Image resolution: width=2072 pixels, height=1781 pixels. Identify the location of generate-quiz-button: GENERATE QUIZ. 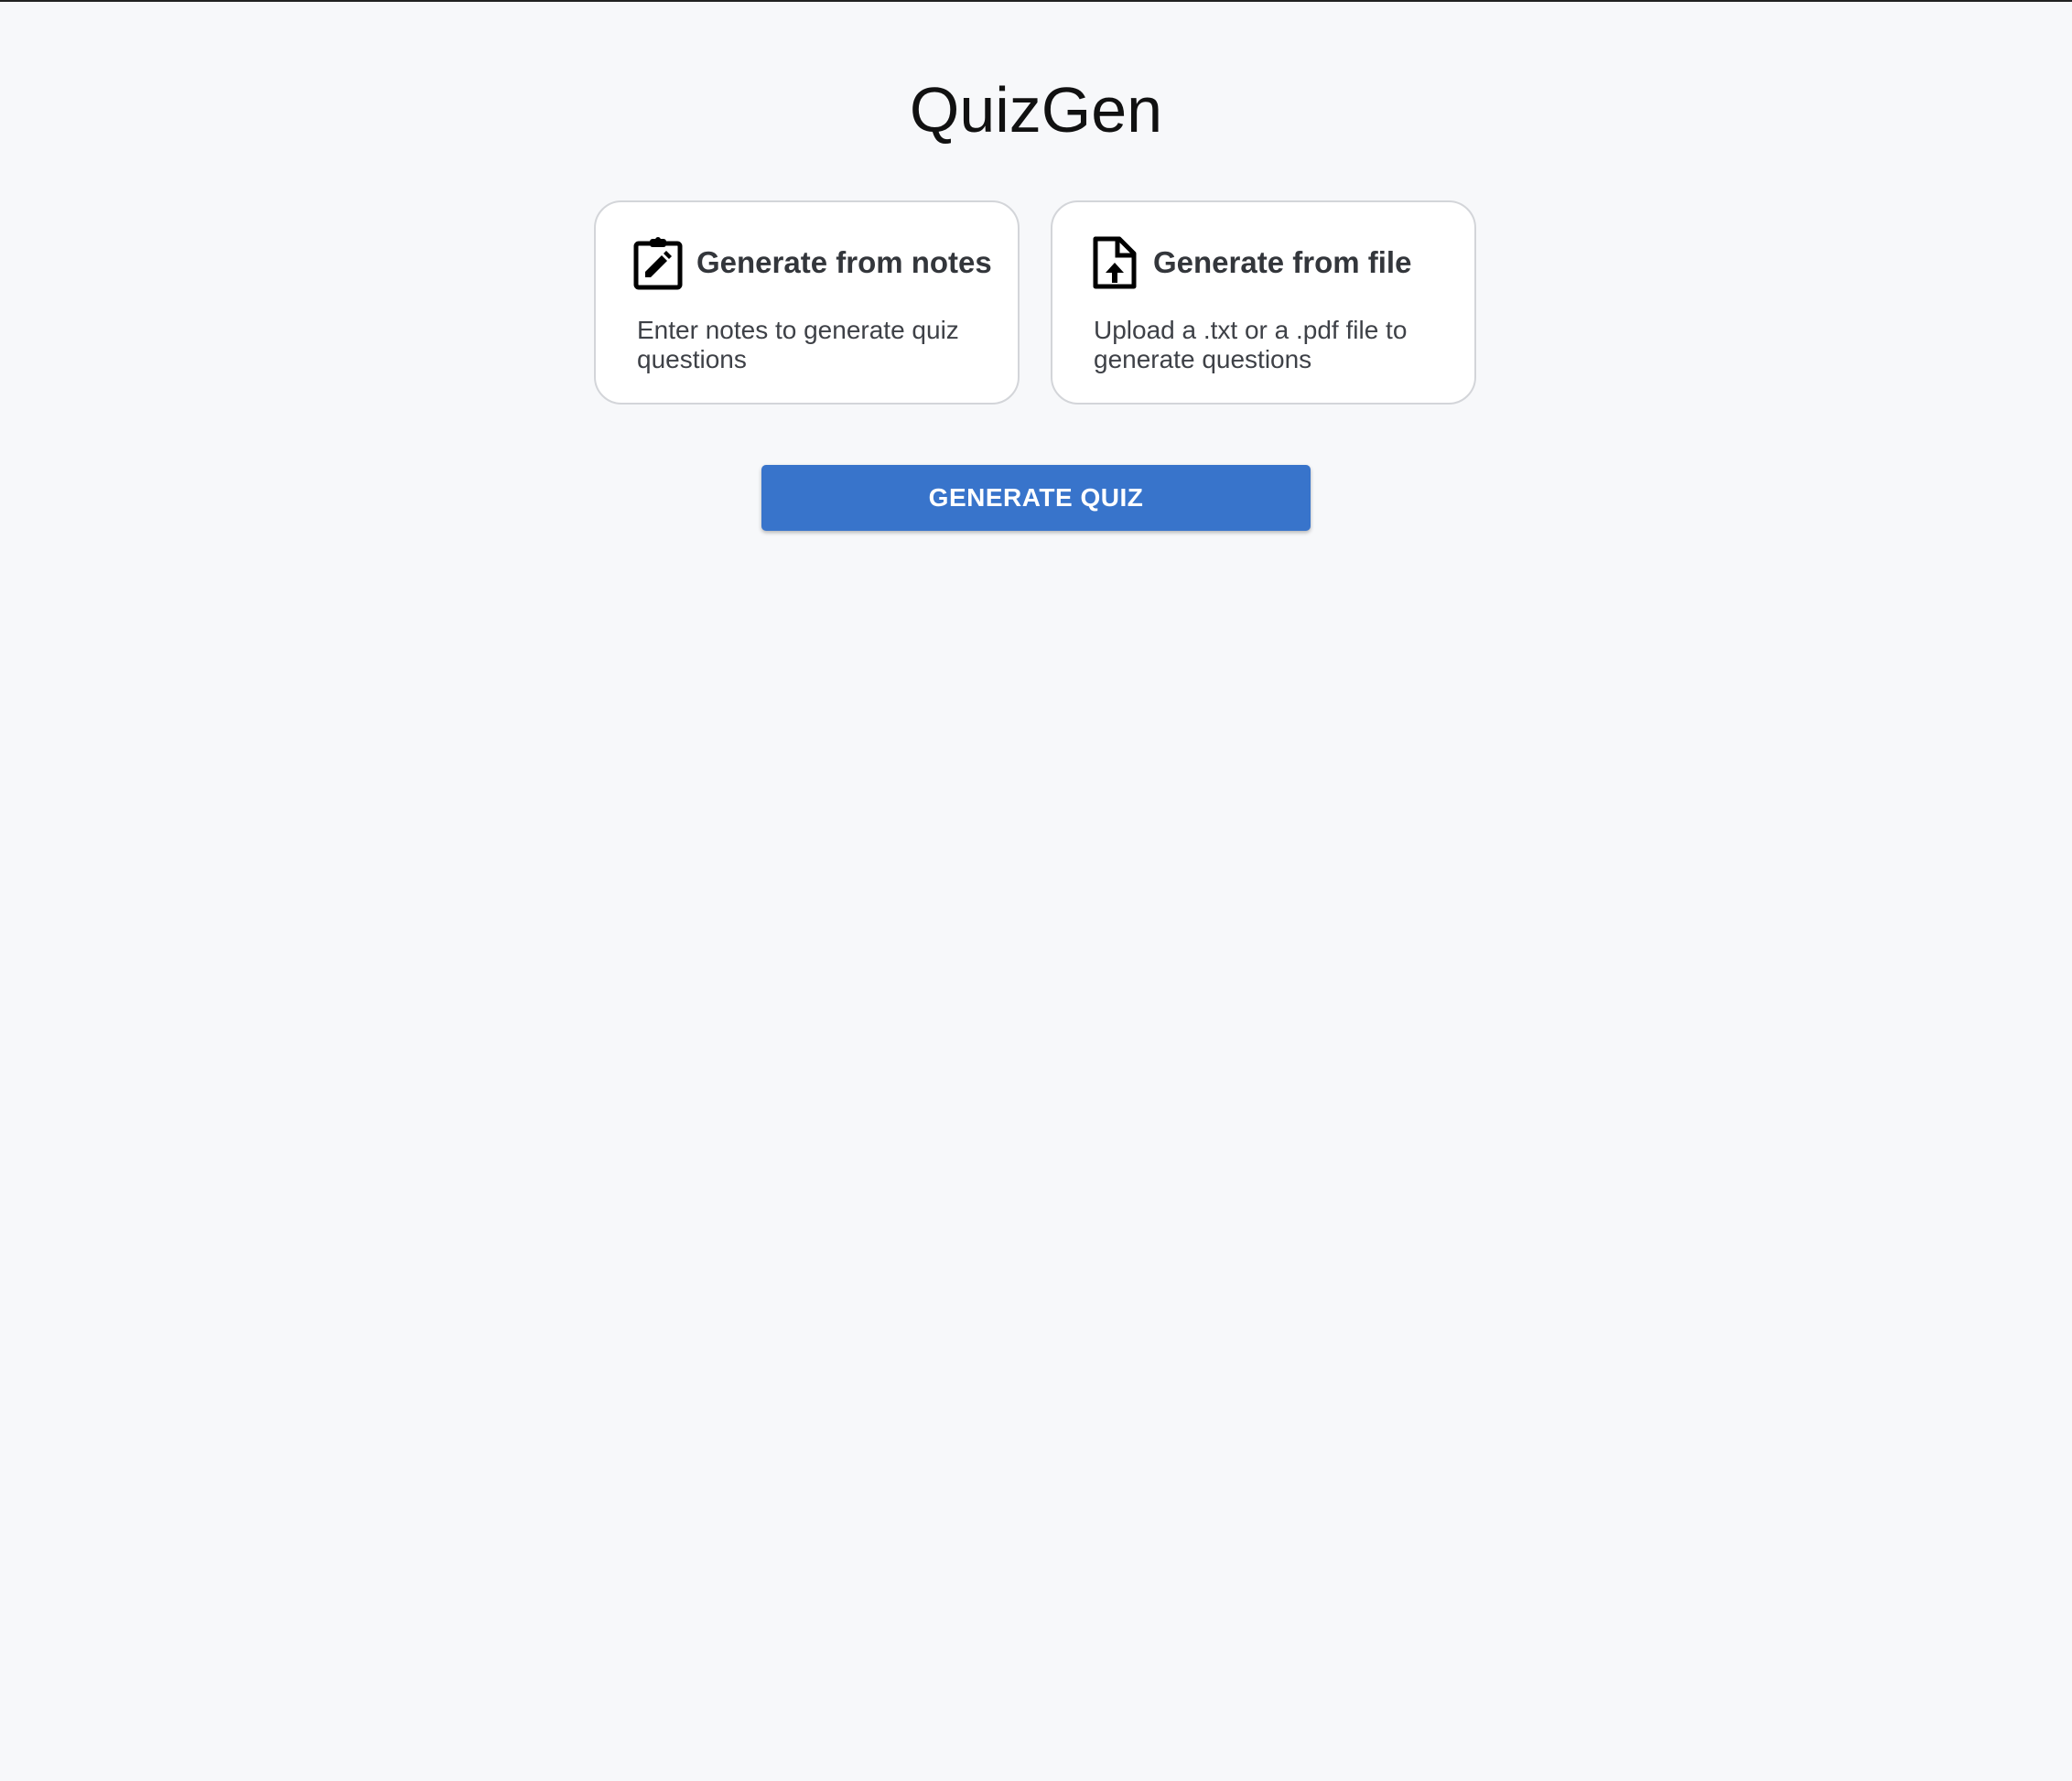
(1036, 498).